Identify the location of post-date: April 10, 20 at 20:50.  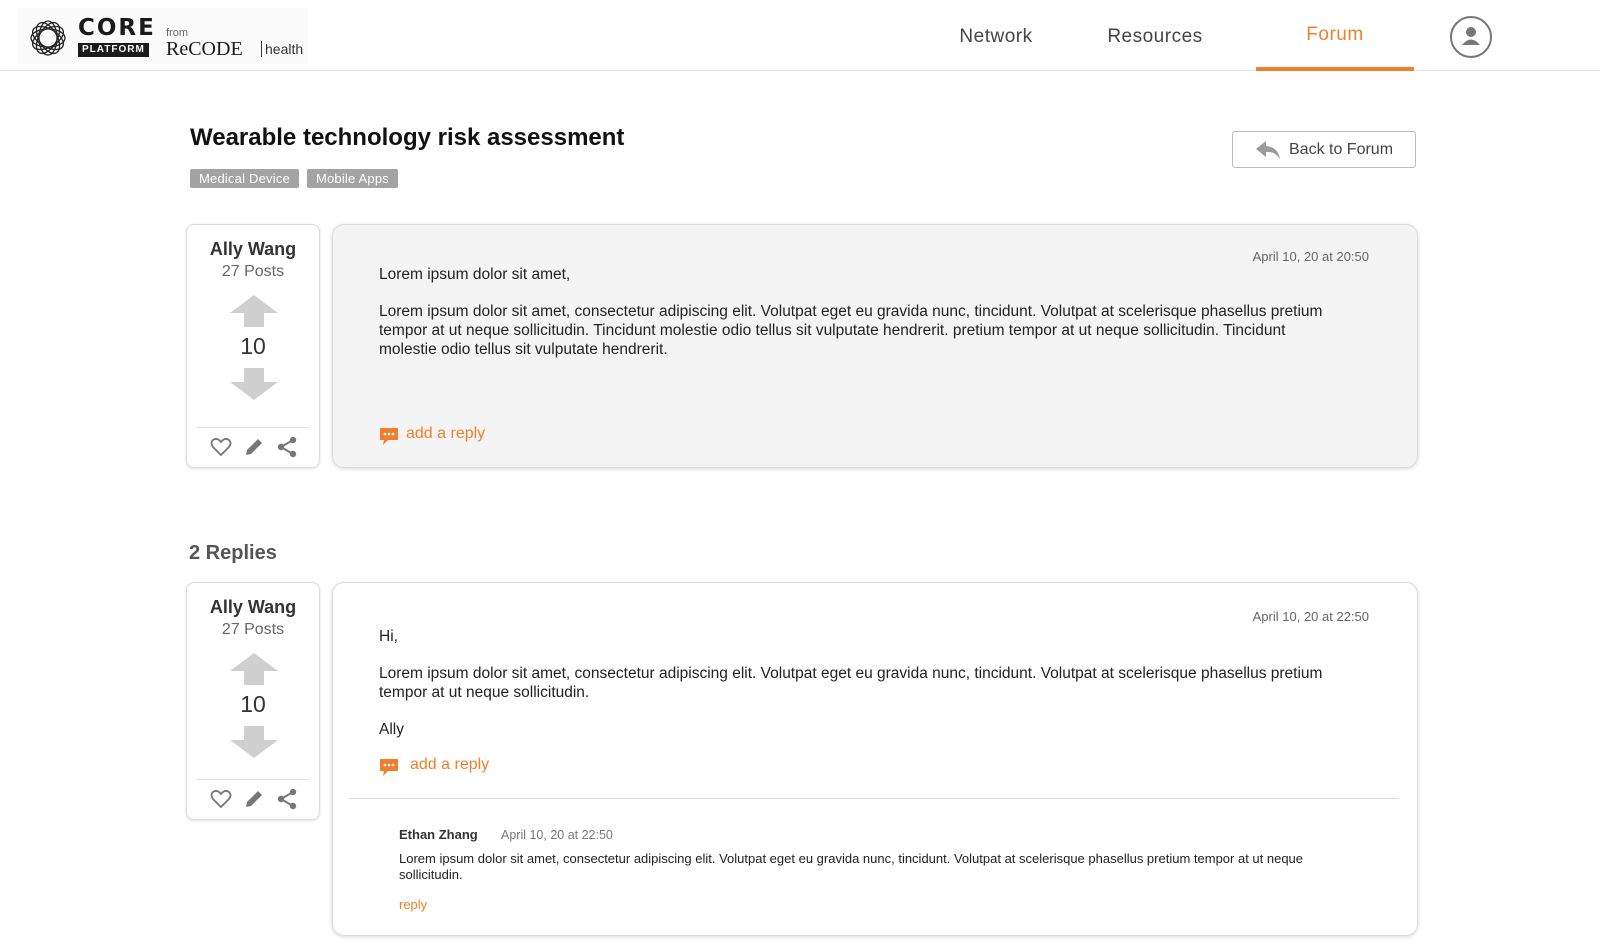
(1310, 256).